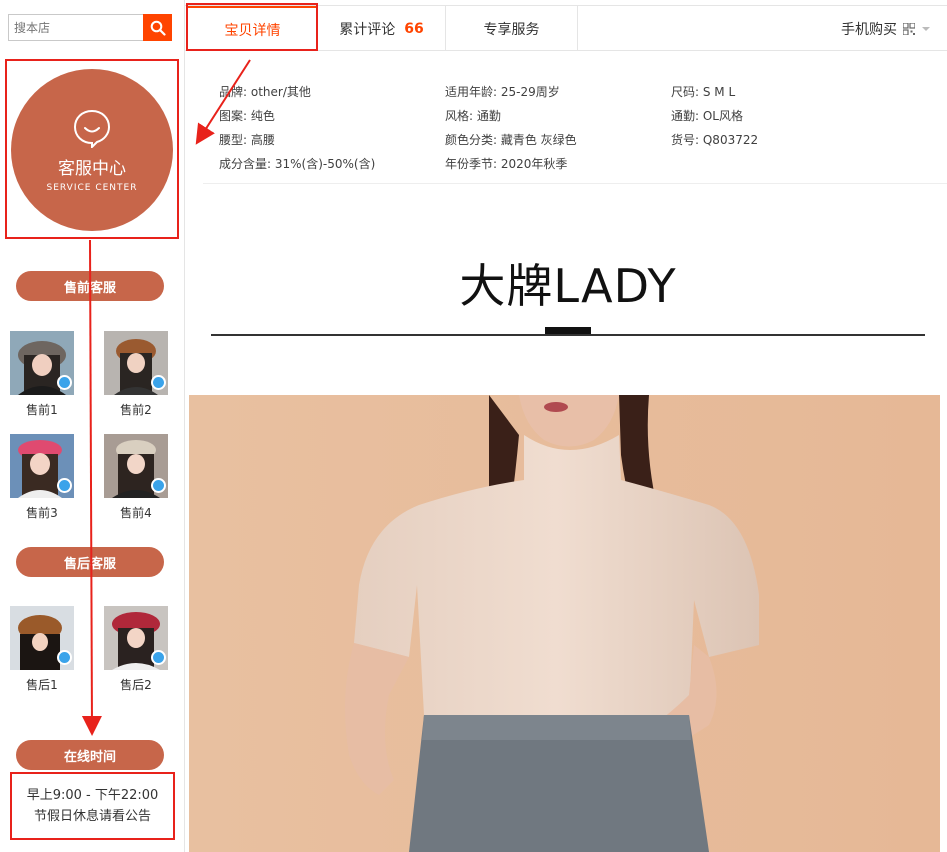  What do you see at coordinates (136, 685) in the screenshot?
I see `agent-name: 售后2` at bounding box center [136, 685].